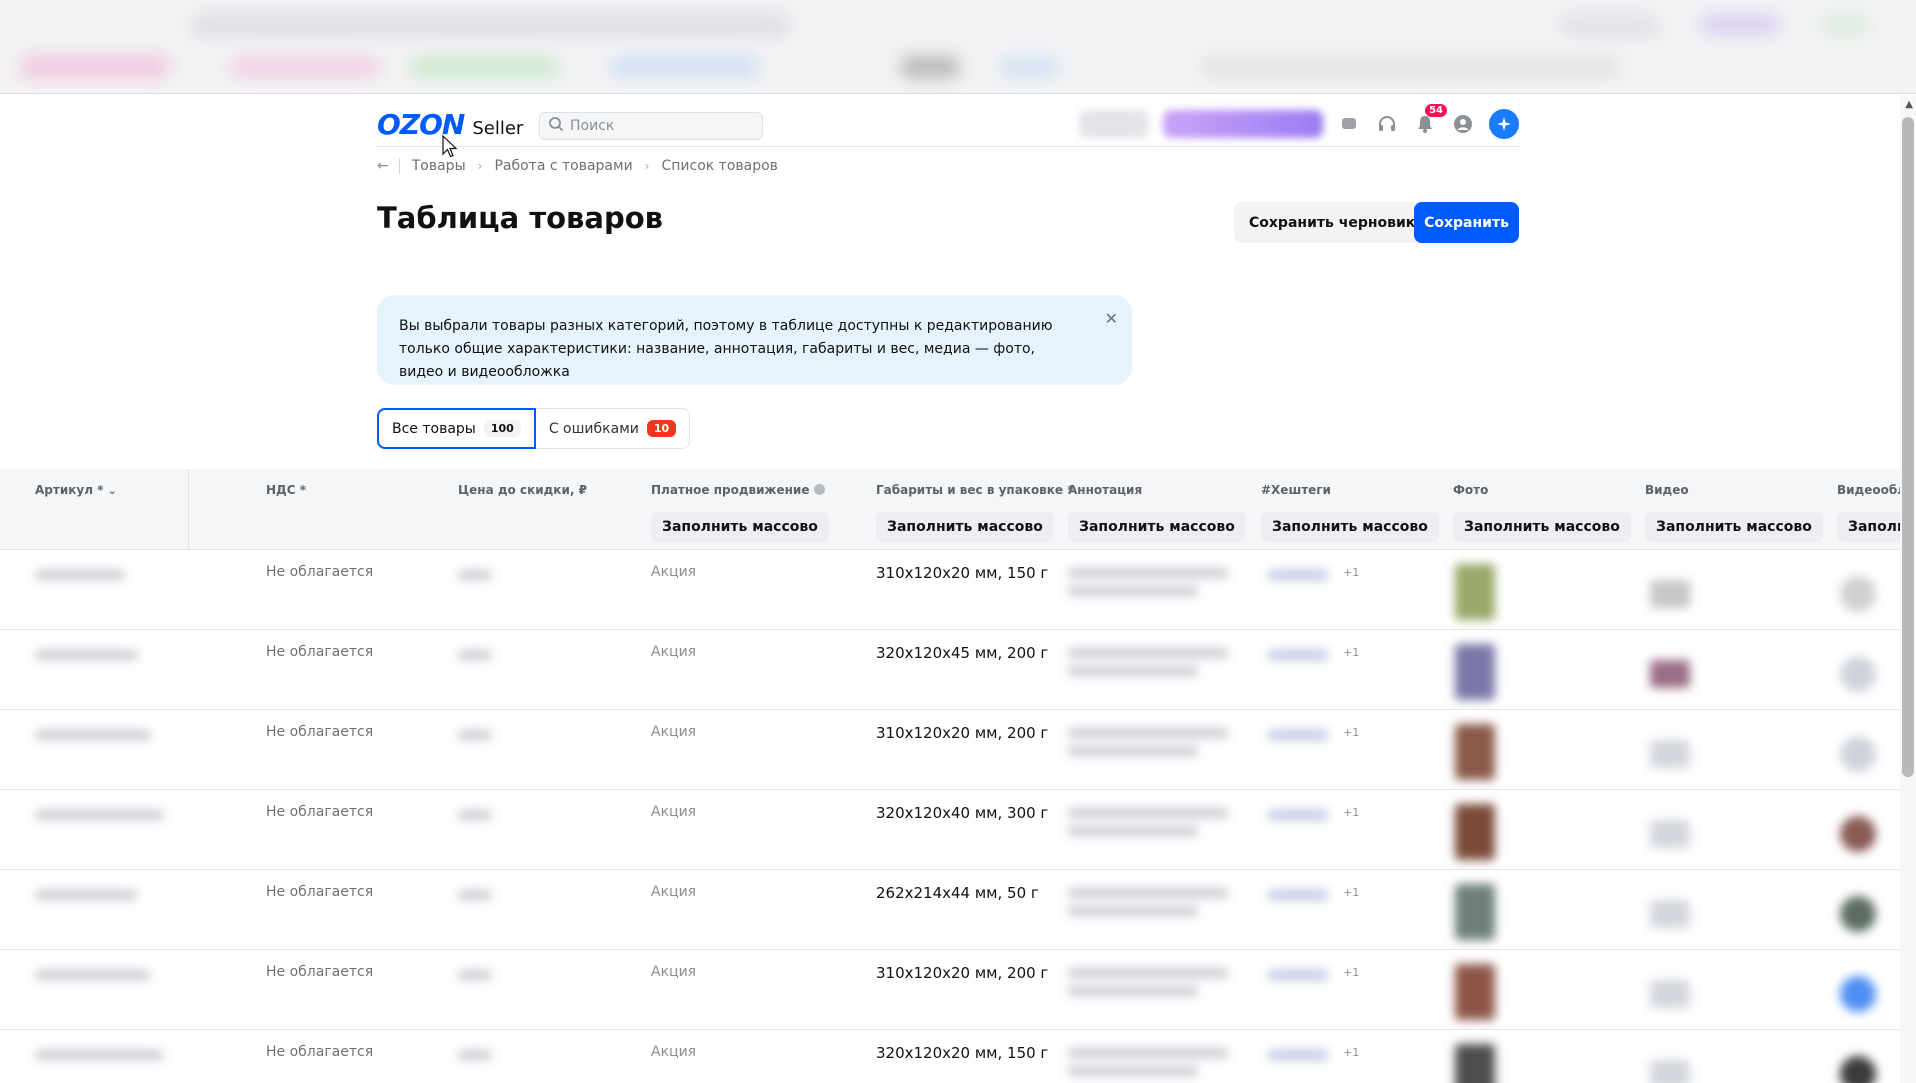  What do you see at coordinates (563, 166) in the screenshot?
I see `breadcrumb-item-work-with-products: Работа с товарами` at bounding box center [563, 166].